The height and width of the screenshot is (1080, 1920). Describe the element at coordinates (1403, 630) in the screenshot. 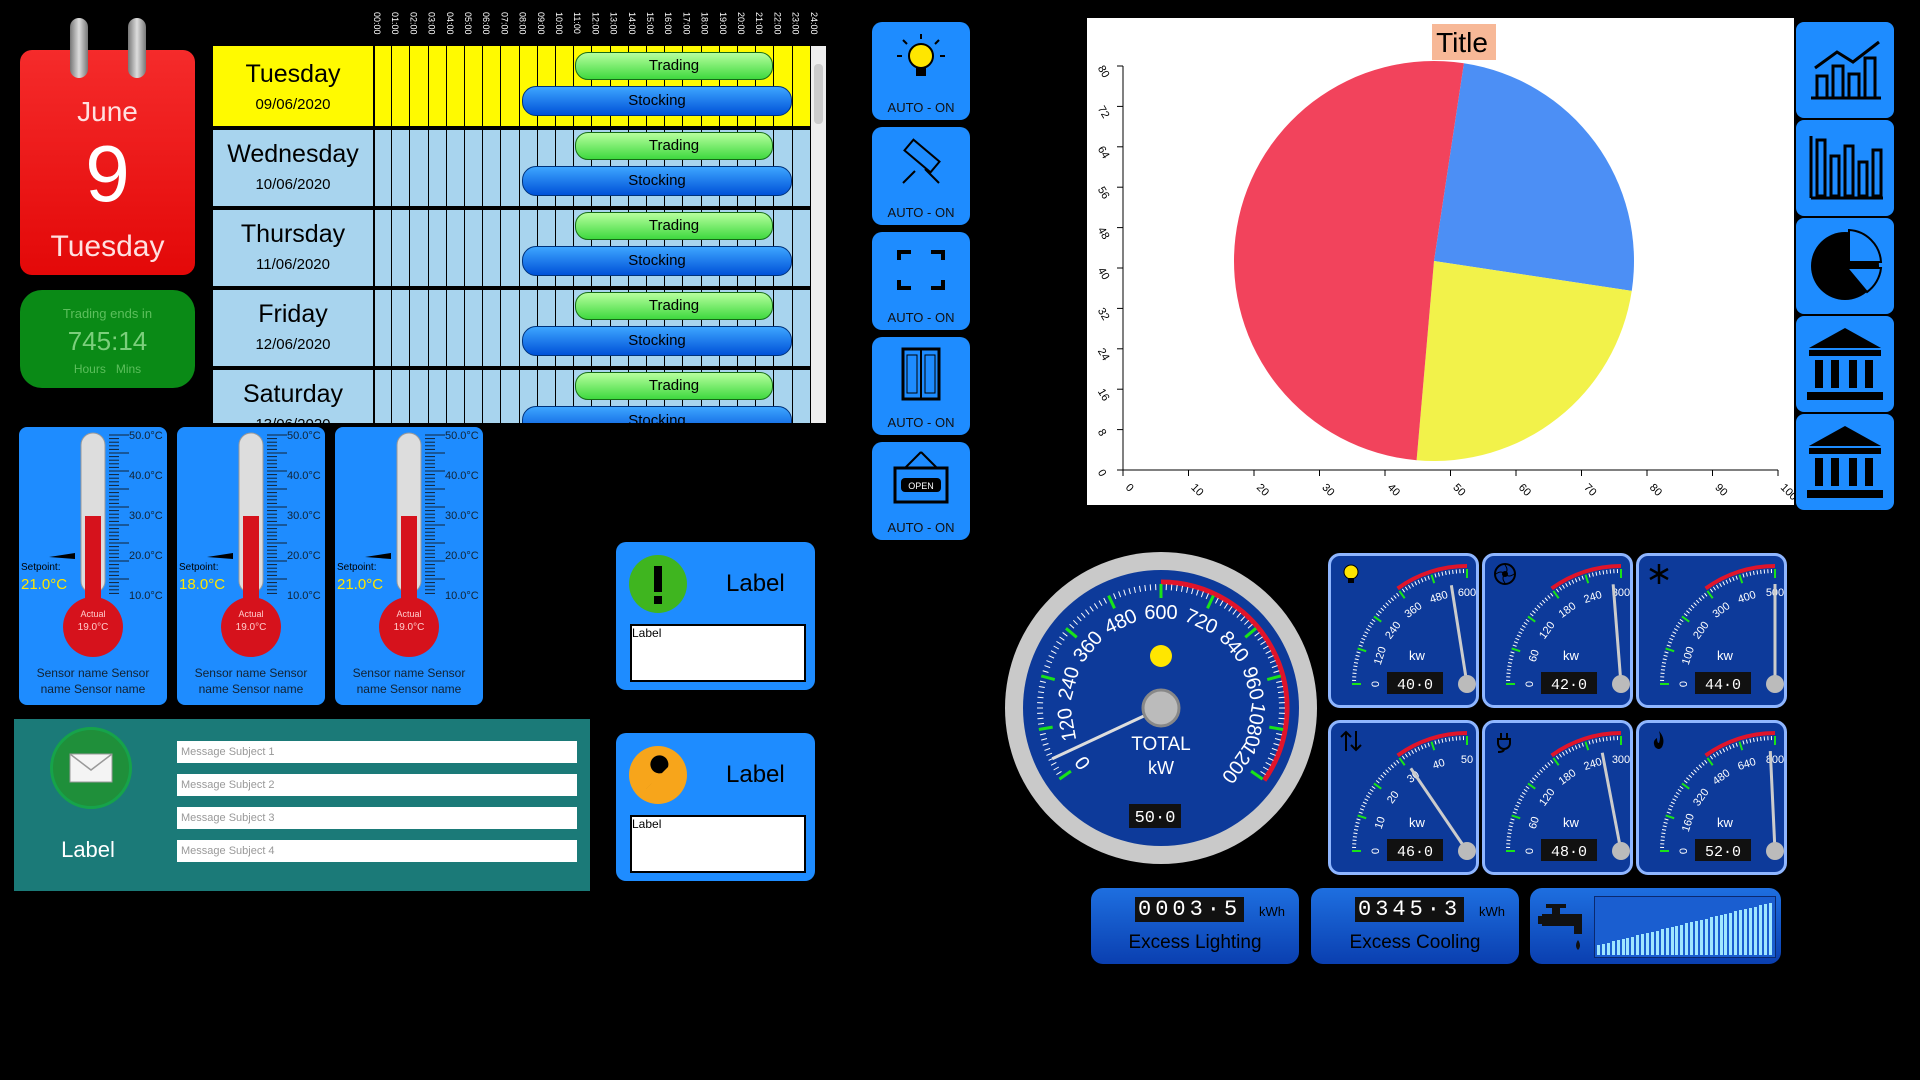

I see `circuit-gauge: 0 120 240 360 480 600 kw 40·0` at that location.